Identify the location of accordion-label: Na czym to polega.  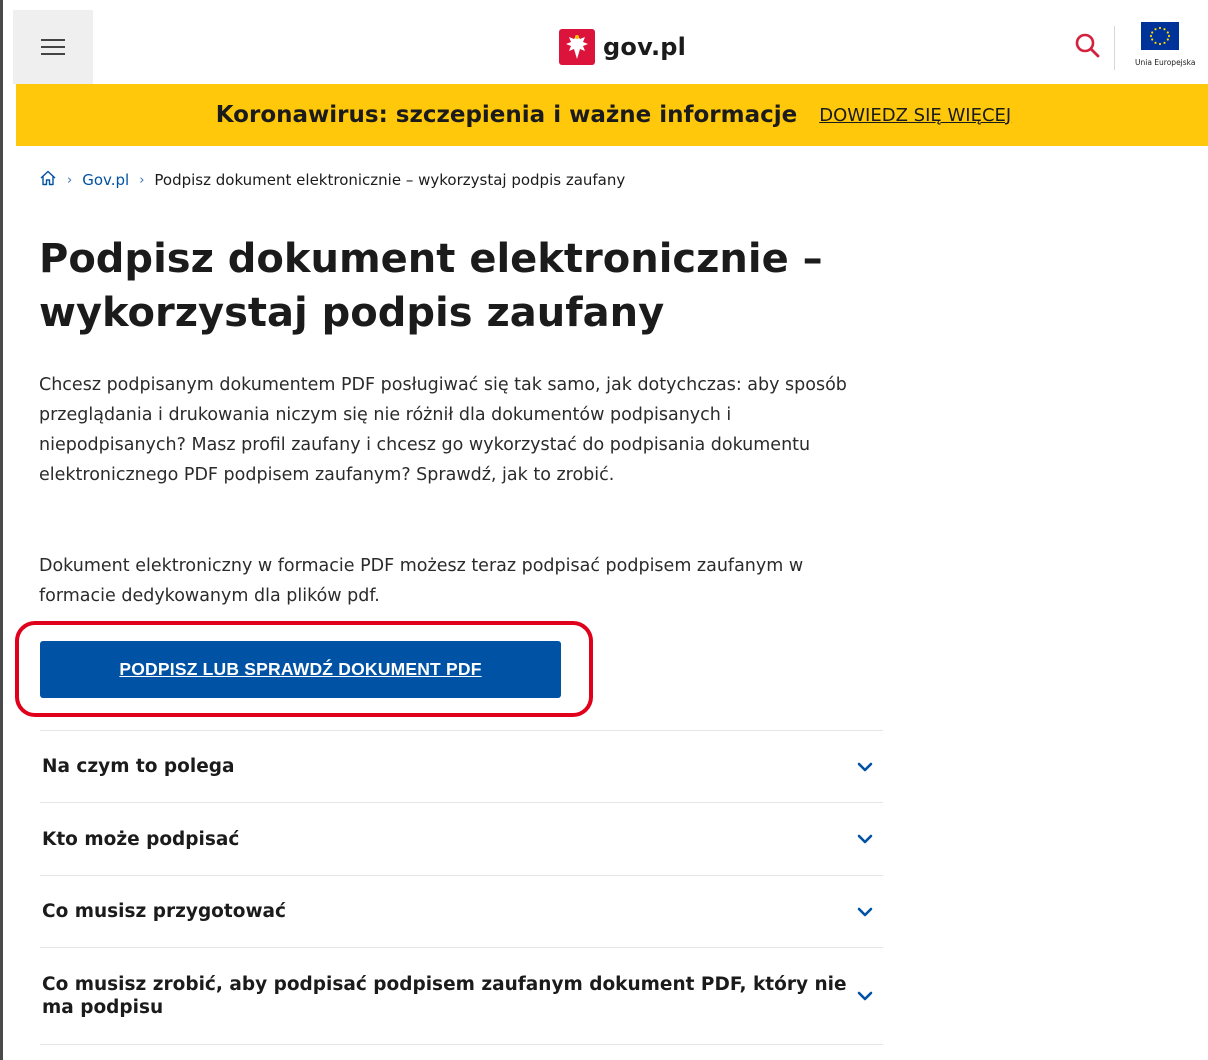
(138, 766).